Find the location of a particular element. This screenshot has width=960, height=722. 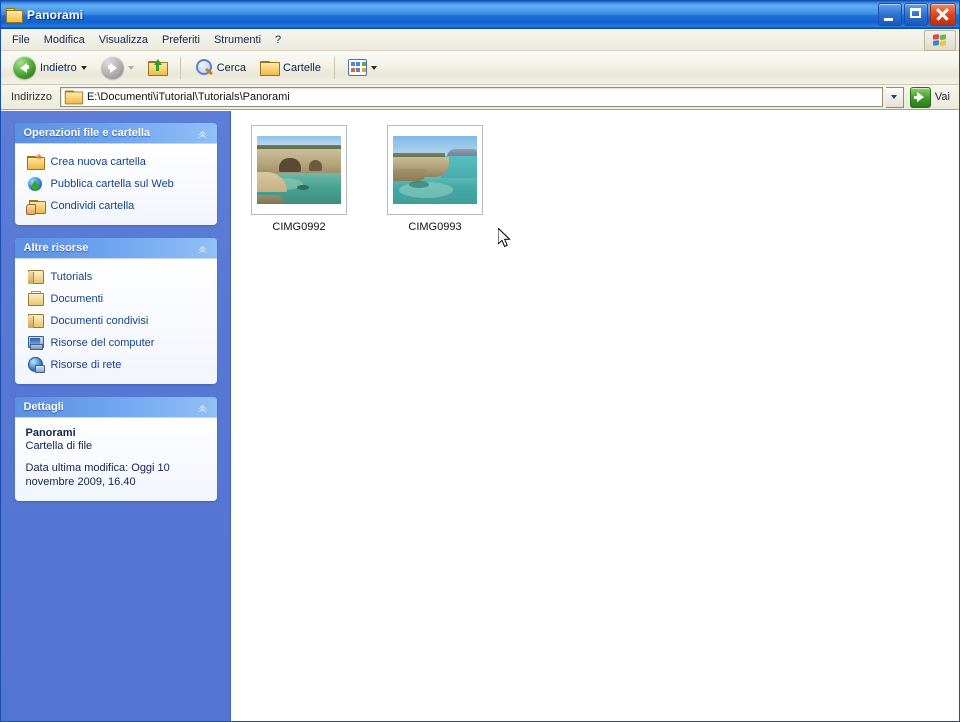

views-grid-icon is located at coordinates (357, 67).